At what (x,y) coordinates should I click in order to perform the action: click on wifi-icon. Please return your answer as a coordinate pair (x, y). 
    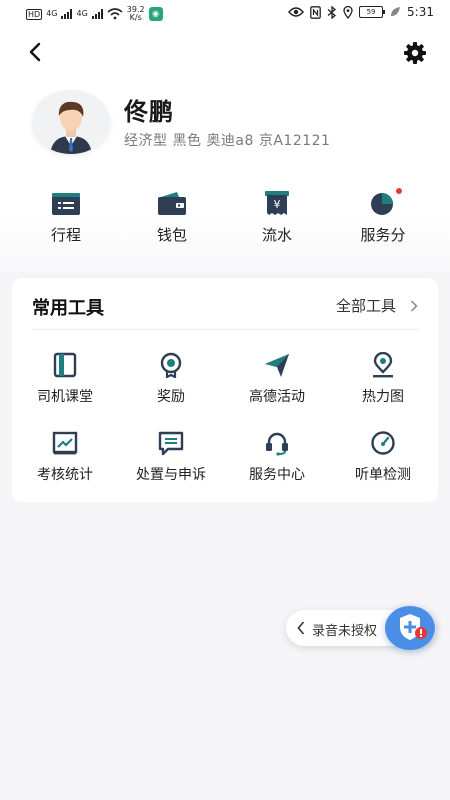
    Looking at the image, I should click on (115, 14).